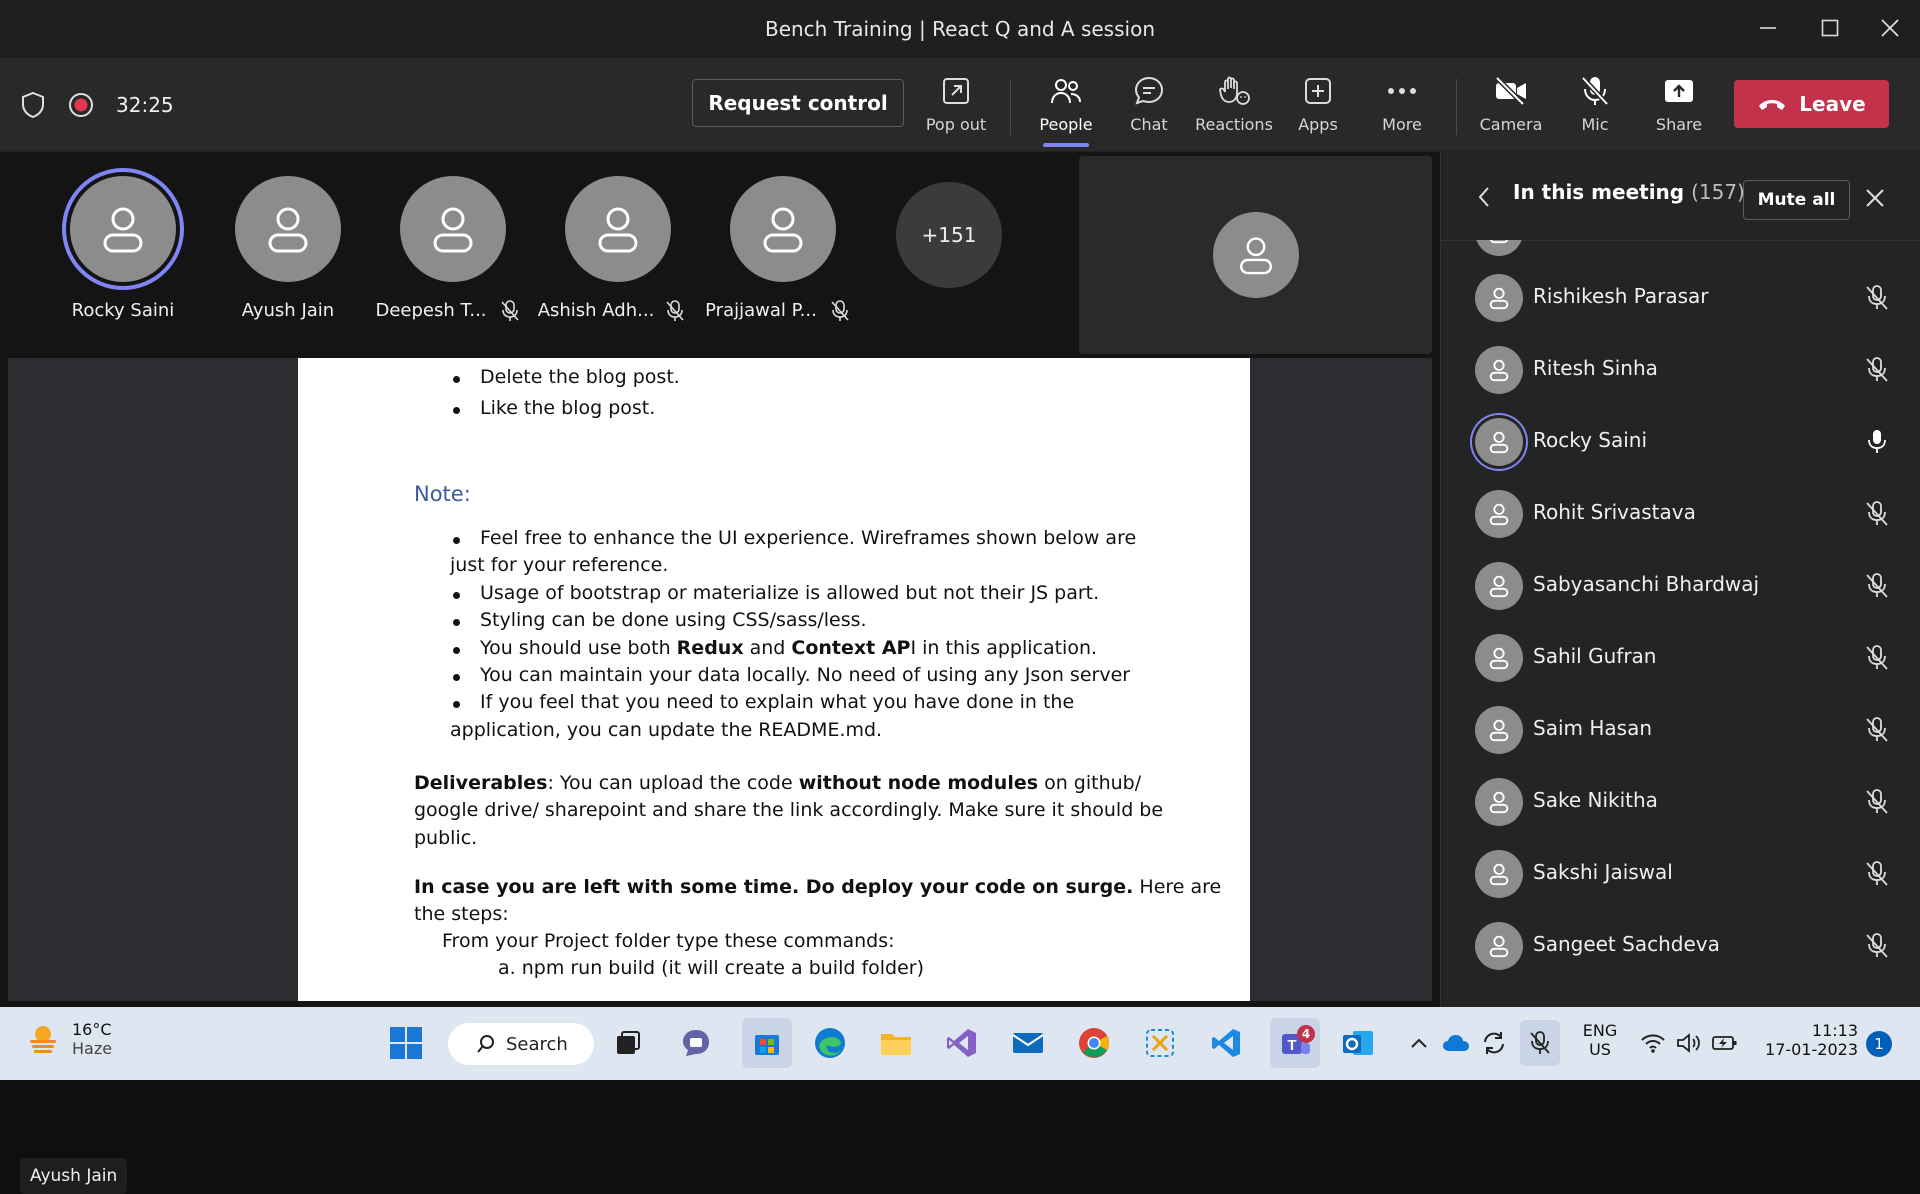 The width and height of the screenshot is (1920, 1194). What do you see at coordinates (1358, 1043) in the screenshot?
I see `outlook-app-button` at bounding box center [1358, 1043].